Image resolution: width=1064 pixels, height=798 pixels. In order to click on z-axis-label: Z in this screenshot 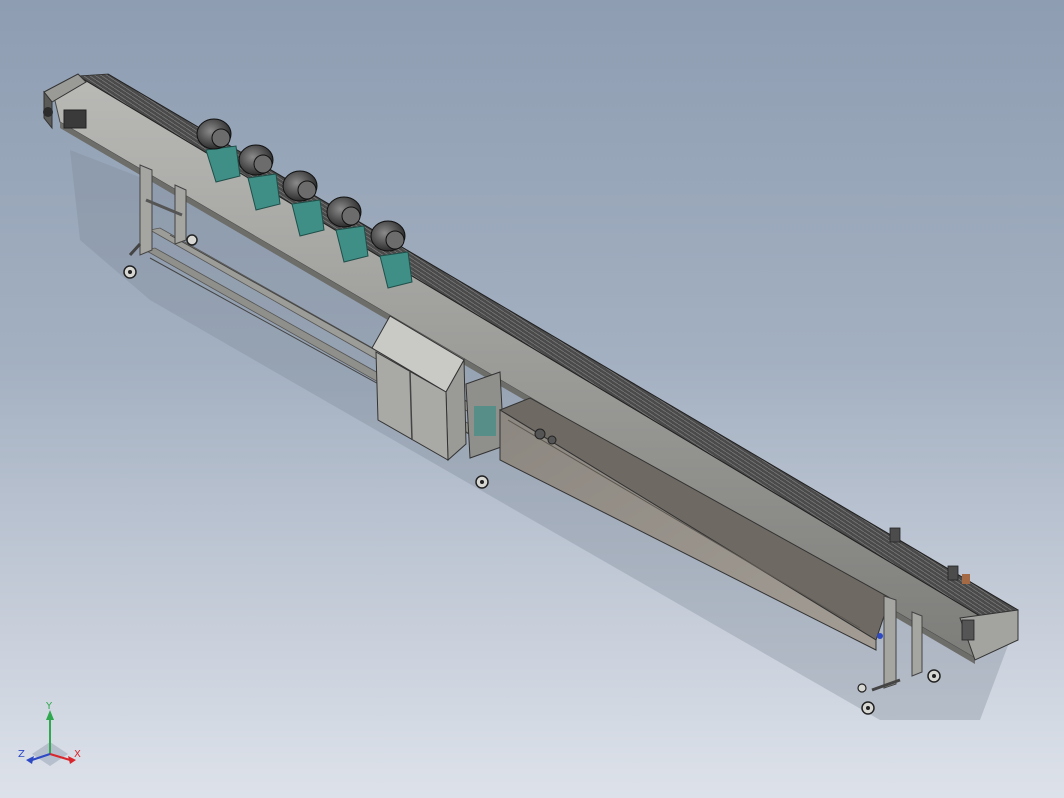, I will do `click(21, 754)`.